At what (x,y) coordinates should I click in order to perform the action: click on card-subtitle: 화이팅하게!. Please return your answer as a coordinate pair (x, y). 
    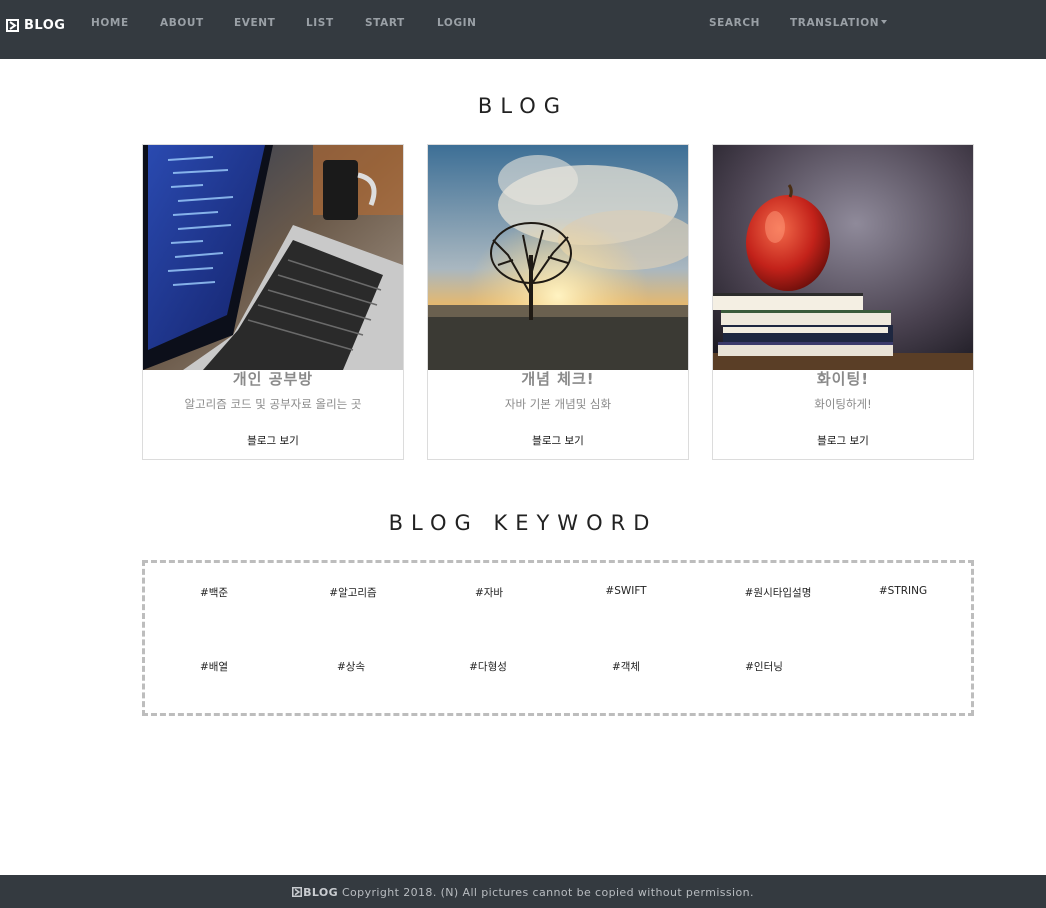
    Looking at the image, I should click on (843, 404).